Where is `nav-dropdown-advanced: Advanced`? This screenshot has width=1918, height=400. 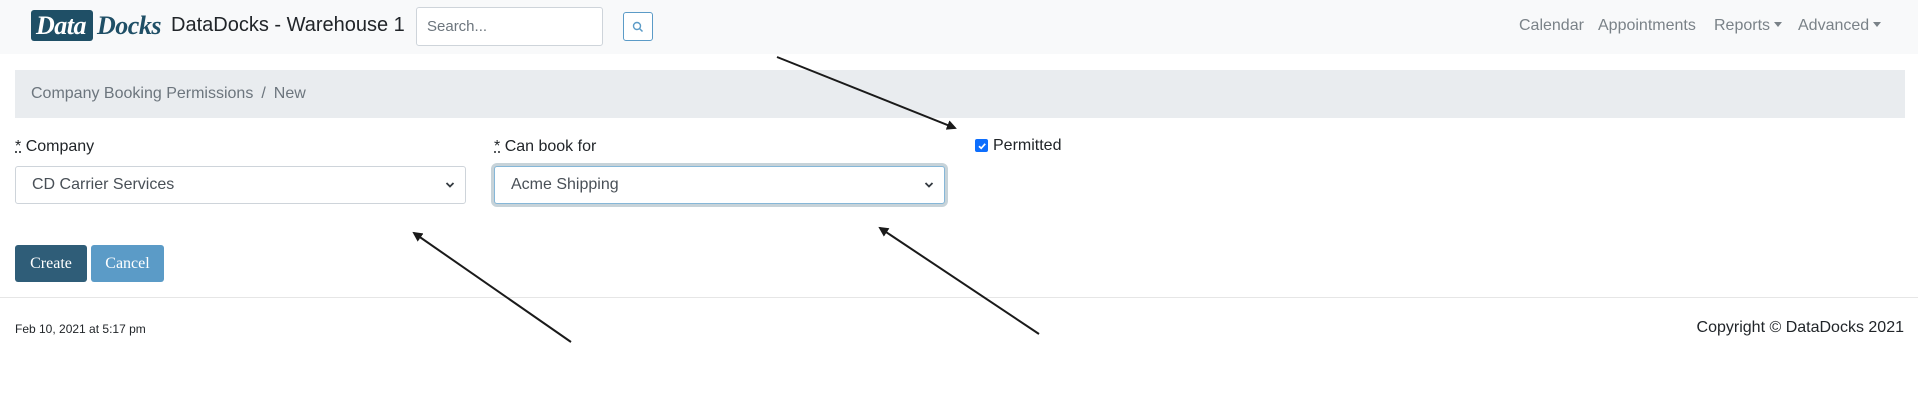 nav-dropdown-advanced: Advanced is located at coordinates (1840, 26).